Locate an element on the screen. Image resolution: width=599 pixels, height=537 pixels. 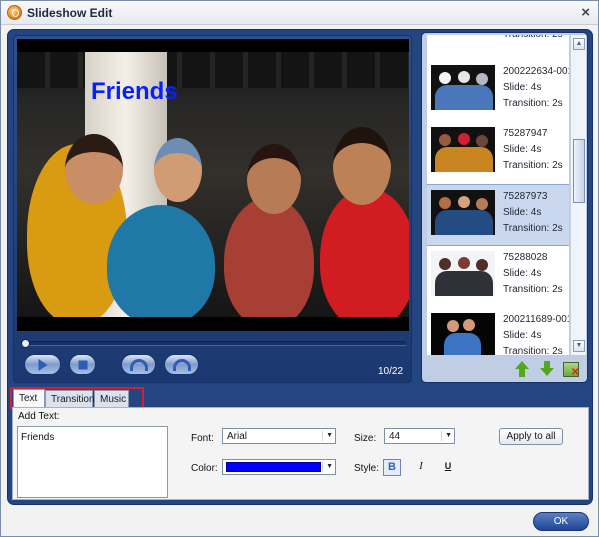
slide-row: 200211689-001 Slide: 4s Transition: 2s is located at coordinates (498, 331).